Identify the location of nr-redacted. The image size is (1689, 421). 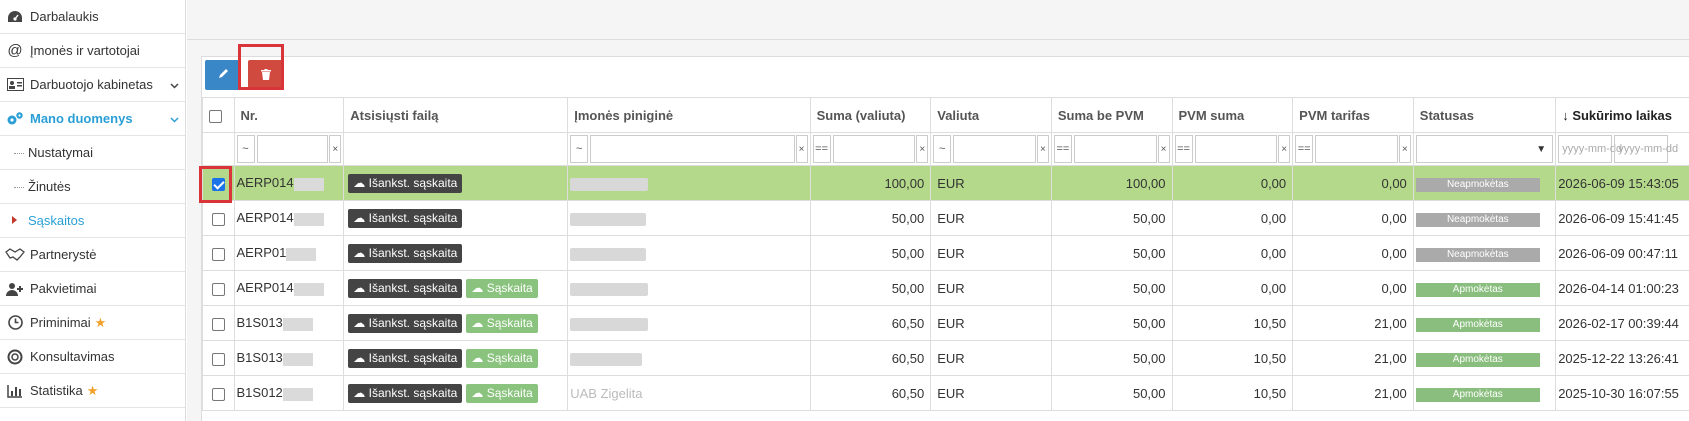
(301, 254).